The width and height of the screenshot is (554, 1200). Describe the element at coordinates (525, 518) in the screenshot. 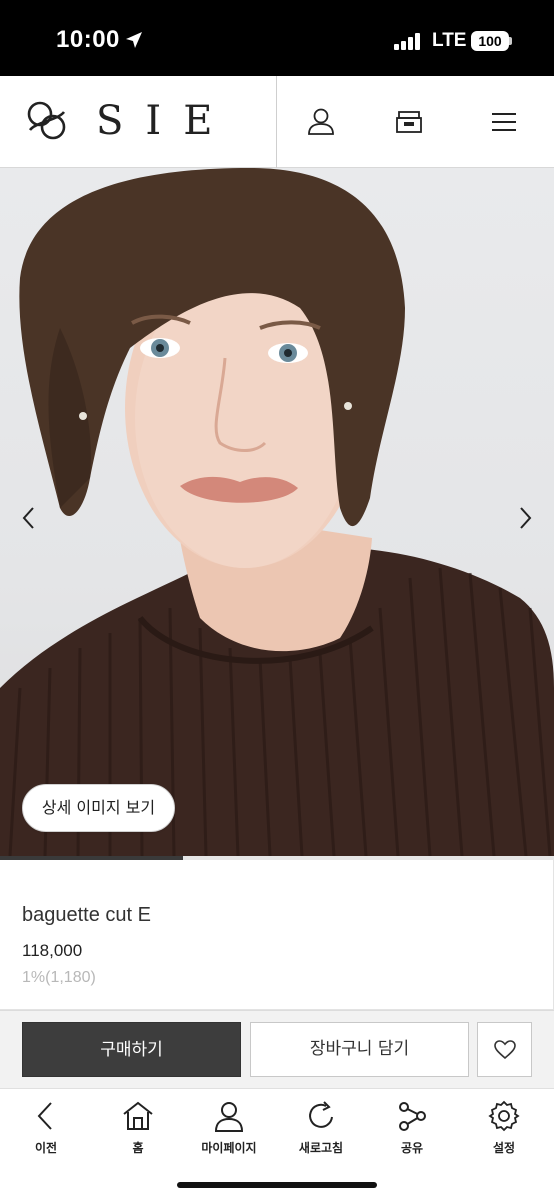

I see `next-image-arrow-icon` at that location.